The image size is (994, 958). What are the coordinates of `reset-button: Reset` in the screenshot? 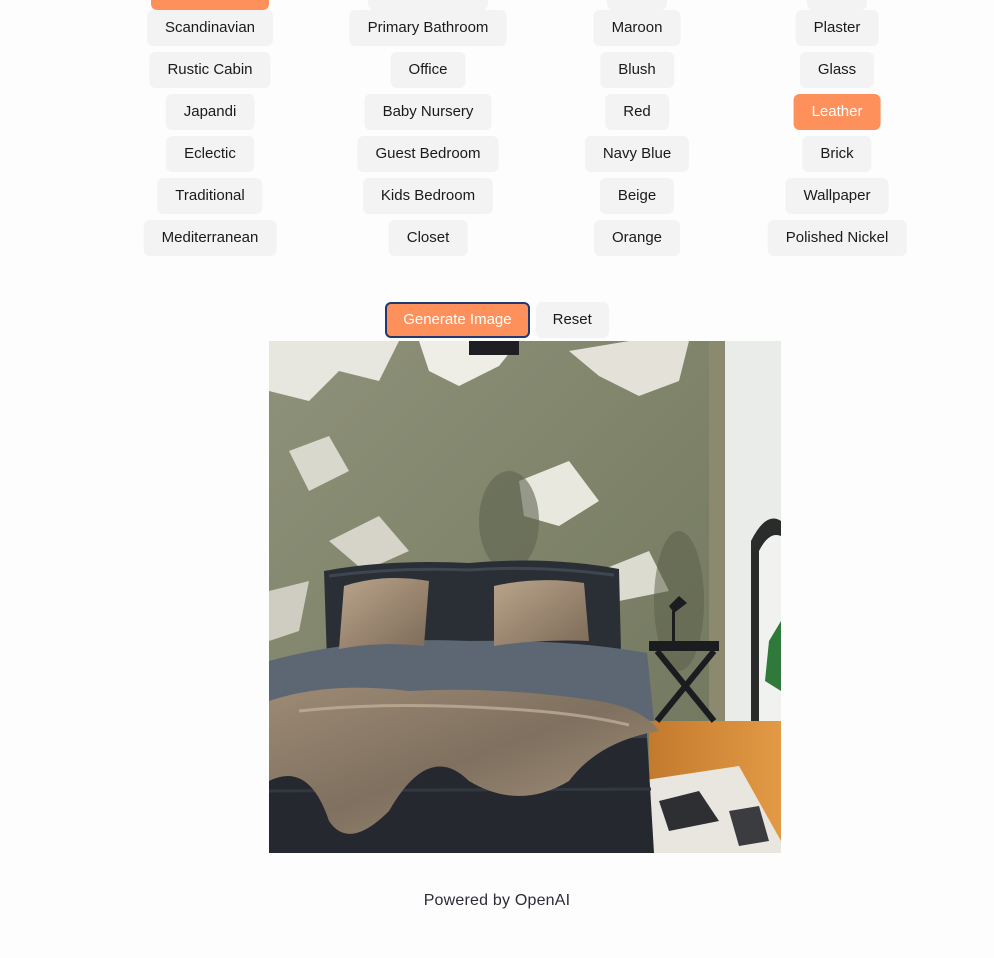 It's located at (572, 320).